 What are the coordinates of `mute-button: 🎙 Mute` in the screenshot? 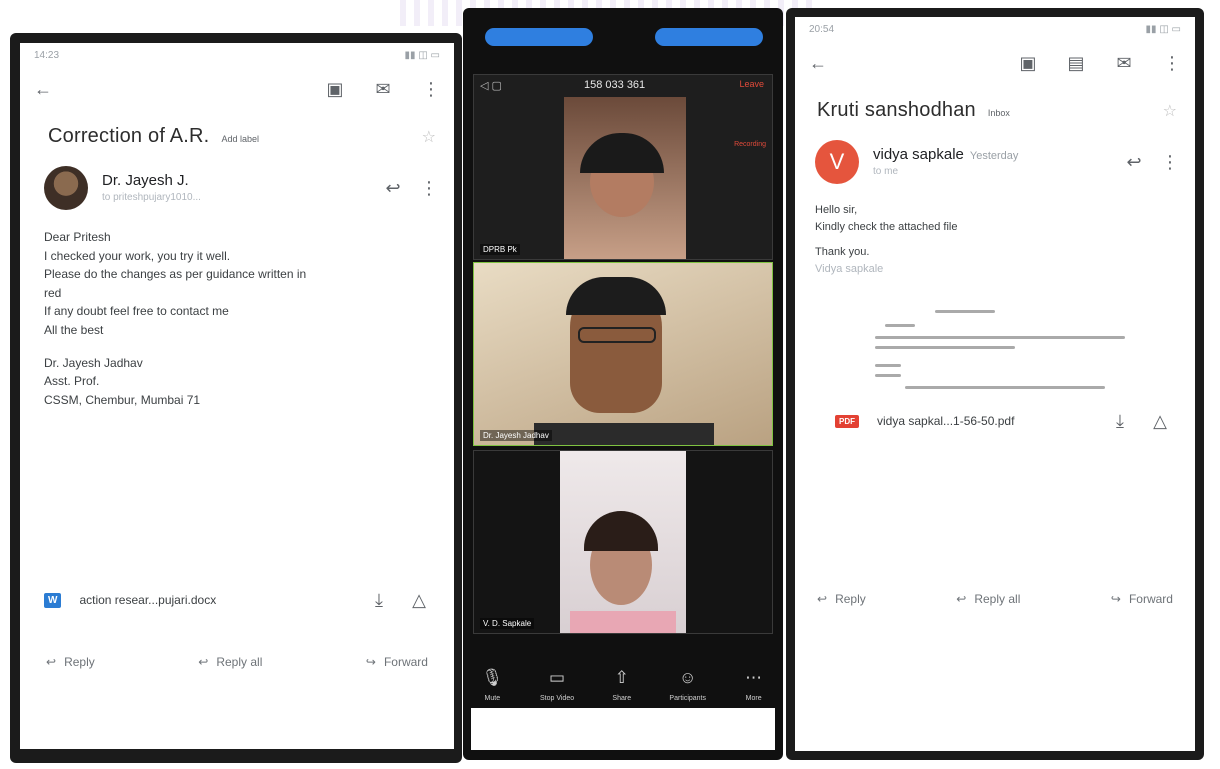 It's located at (492, 684).